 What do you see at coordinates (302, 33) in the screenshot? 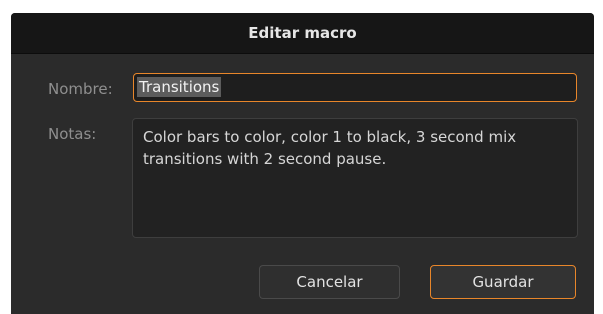
I see `dialog-title: Editar macro` at bounding box center [302, 33].